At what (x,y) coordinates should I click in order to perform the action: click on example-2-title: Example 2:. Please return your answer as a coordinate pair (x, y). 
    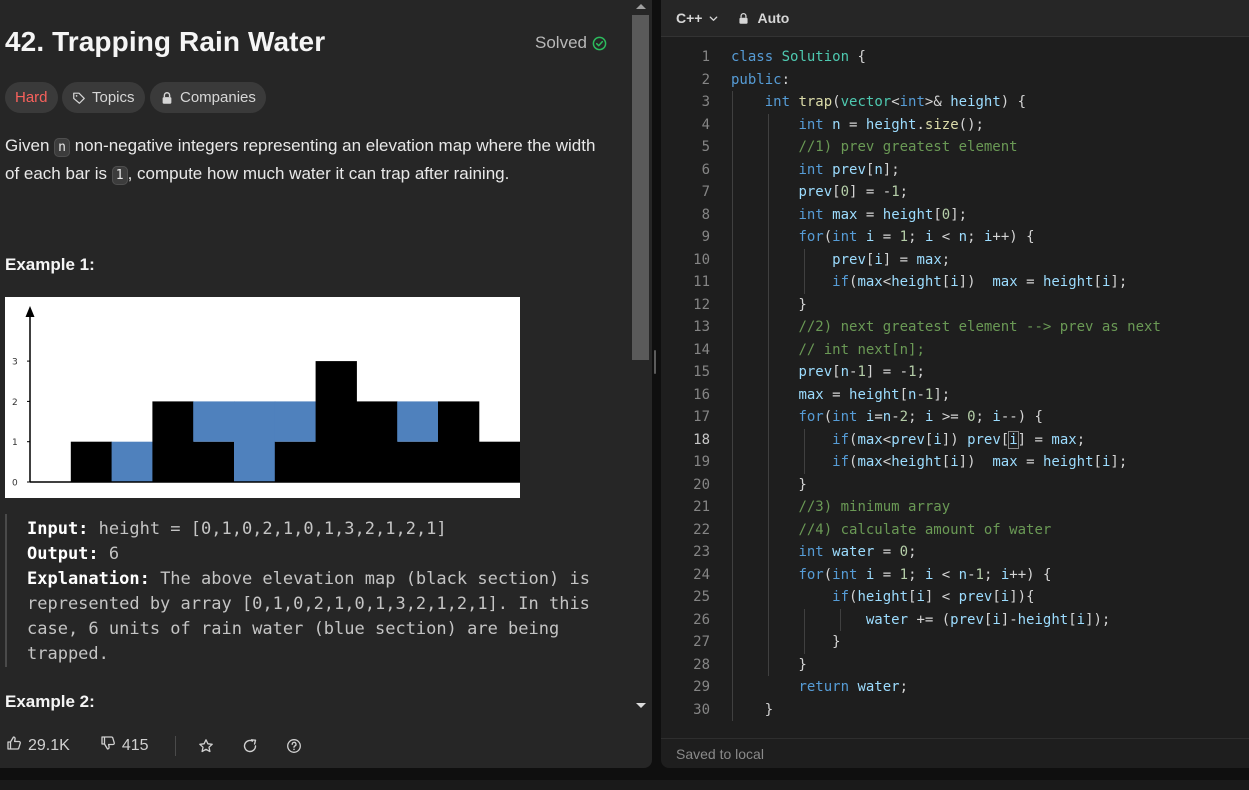
    Looking at the image, I should click on (50, 701).